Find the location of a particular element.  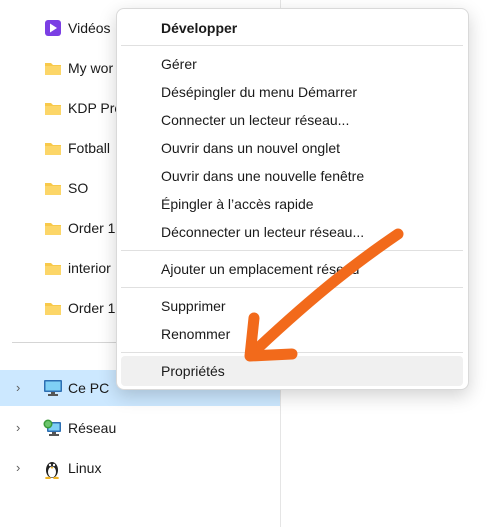

computer-icon is located at coordinates (52, 388).